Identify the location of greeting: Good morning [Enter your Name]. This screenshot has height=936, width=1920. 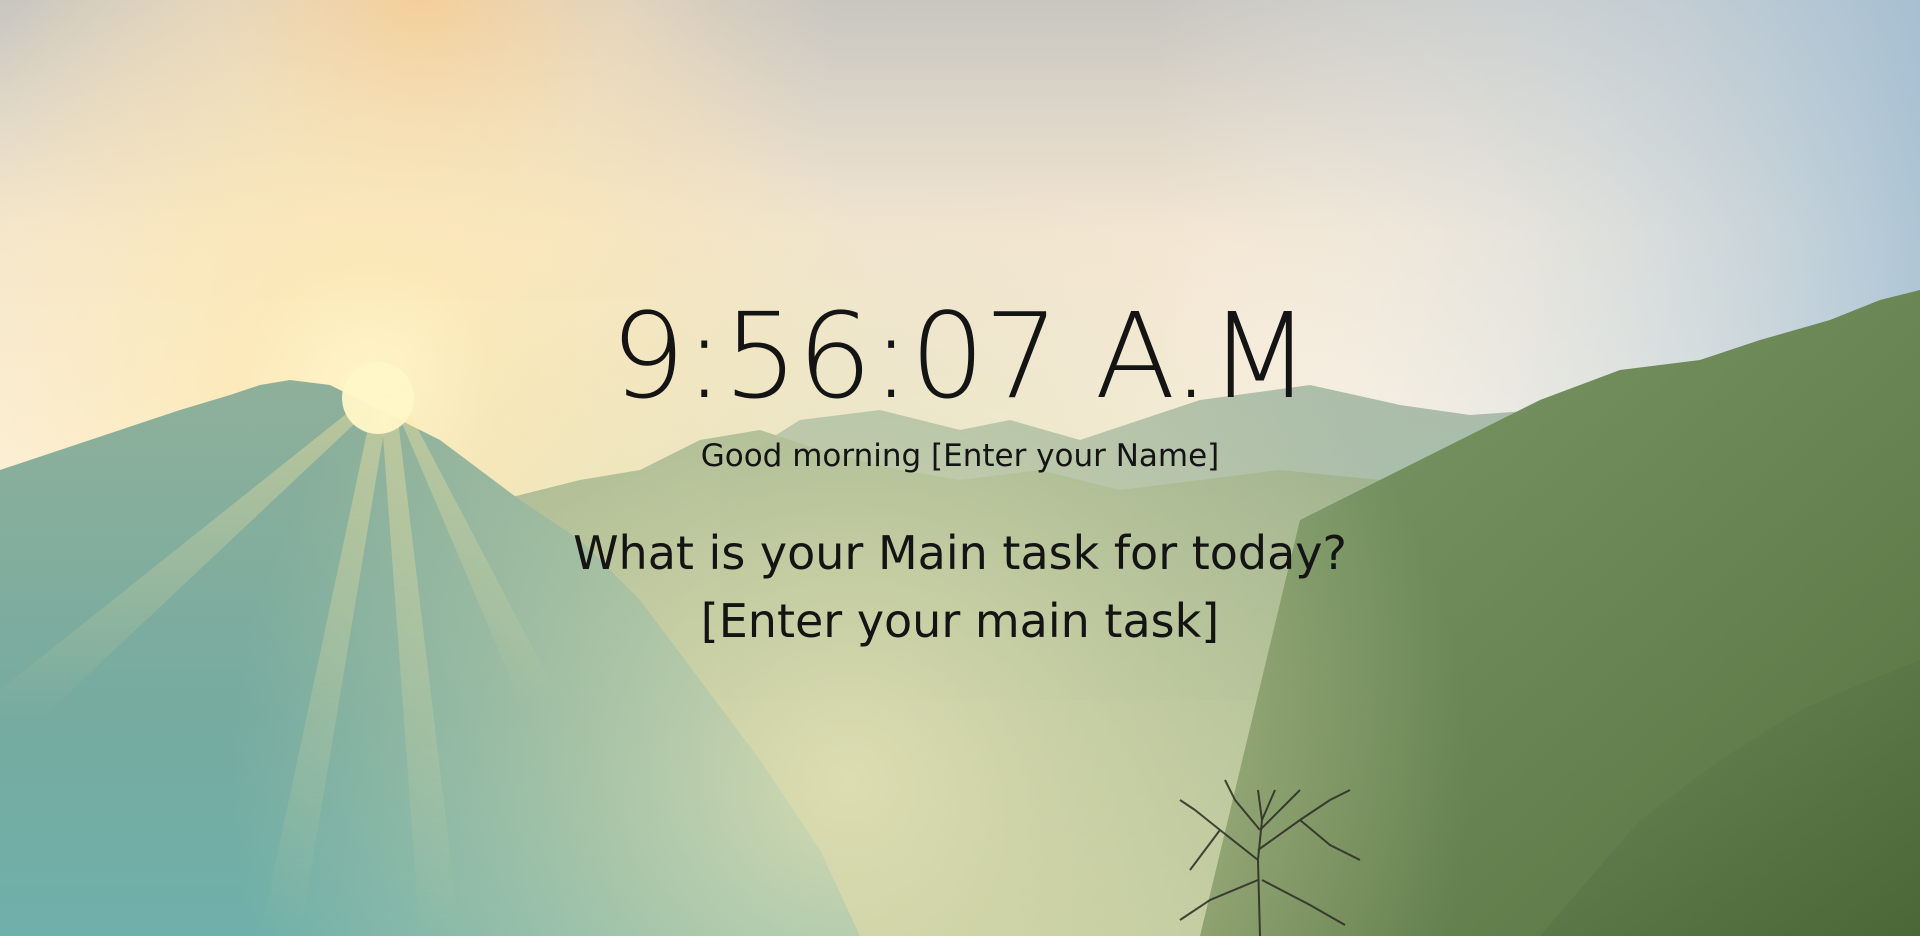
(960, 456).